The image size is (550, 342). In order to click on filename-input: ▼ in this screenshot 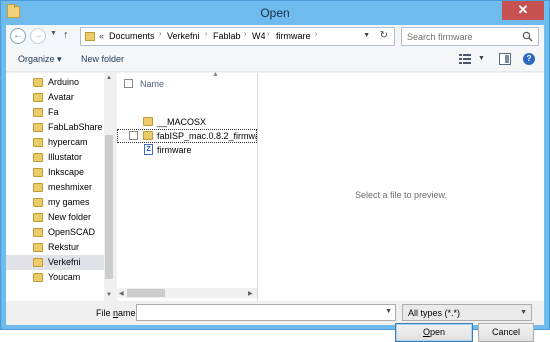, I will do `click(266, 312)`.